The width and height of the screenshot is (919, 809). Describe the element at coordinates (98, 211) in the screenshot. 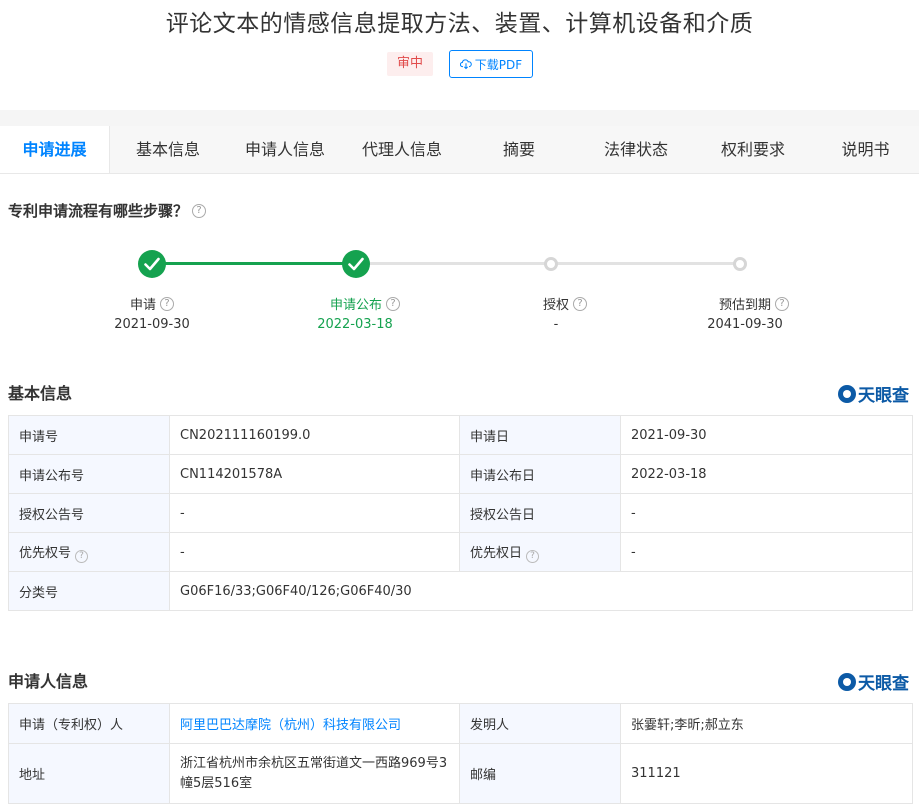

I see `process-question-text: 专利申请流程有哪些步骤？` at that location.